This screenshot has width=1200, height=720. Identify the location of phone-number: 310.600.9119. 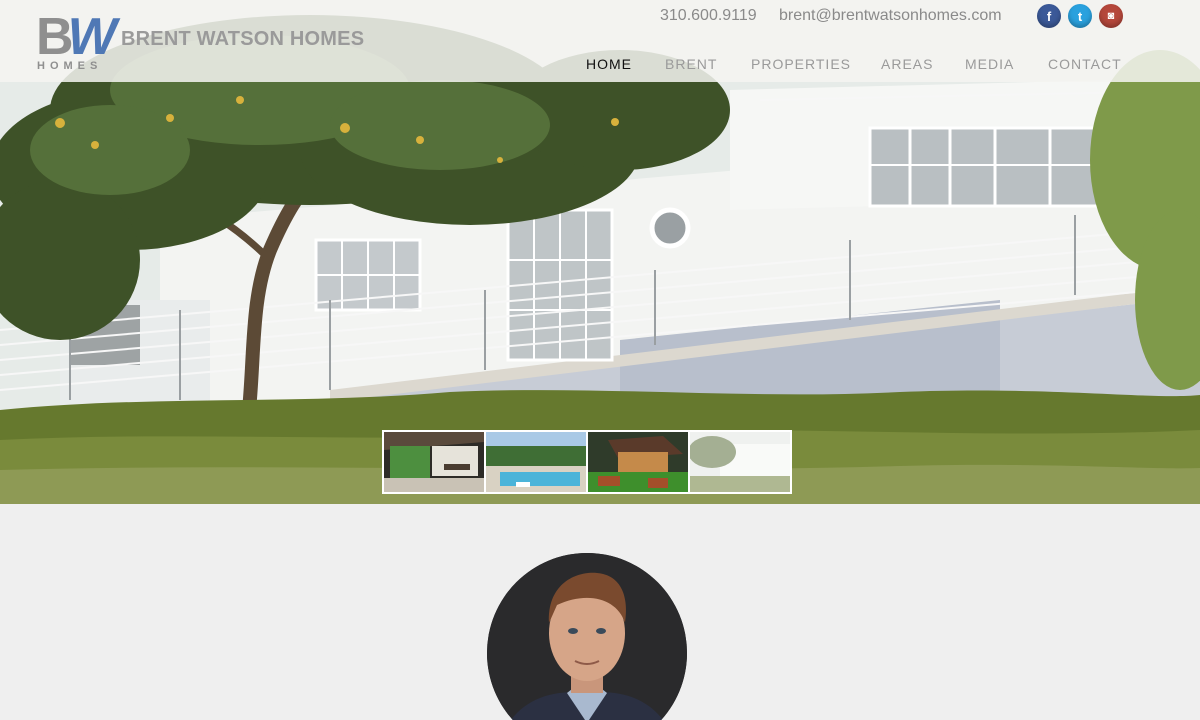
(708, 16).